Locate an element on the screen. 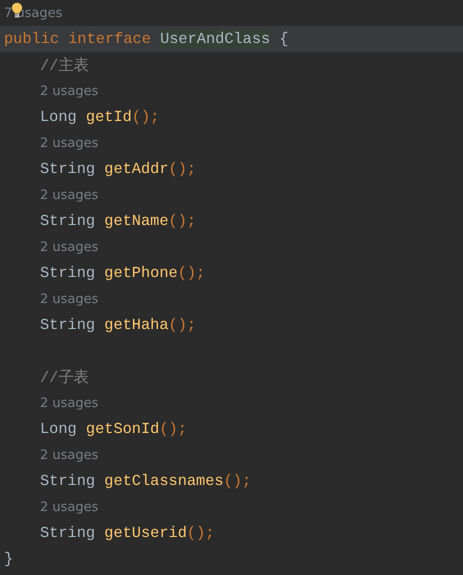  method-name: getAddr is located at coordinates (136, 169).